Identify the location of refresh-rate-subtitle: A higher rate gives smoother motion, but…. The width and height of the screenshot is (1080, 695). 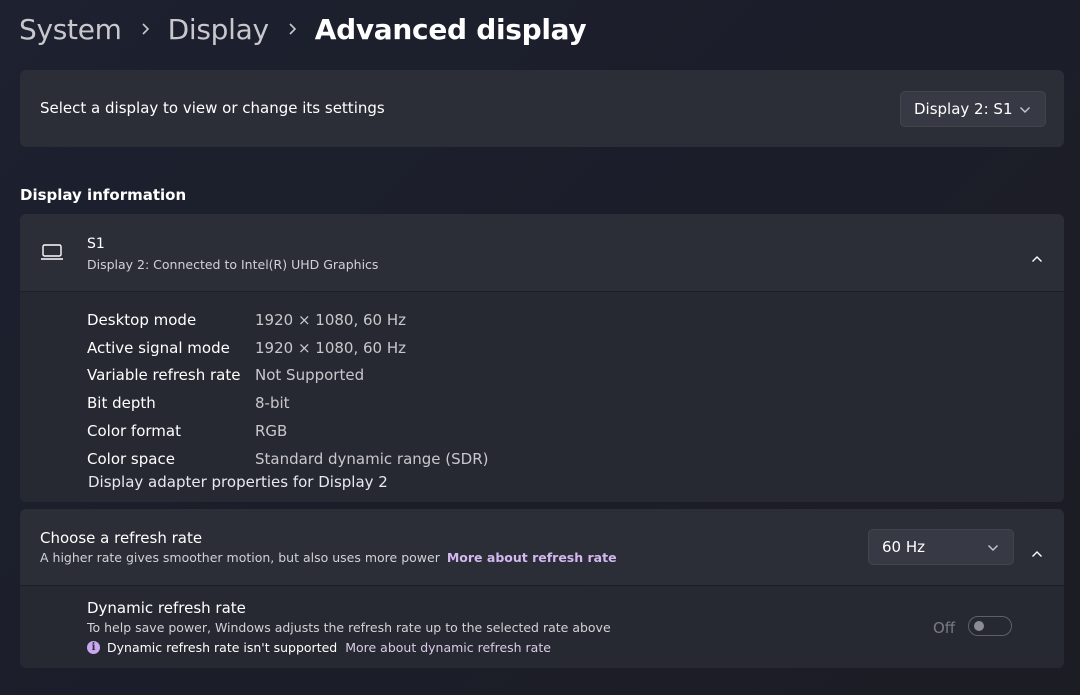
(240, 557).